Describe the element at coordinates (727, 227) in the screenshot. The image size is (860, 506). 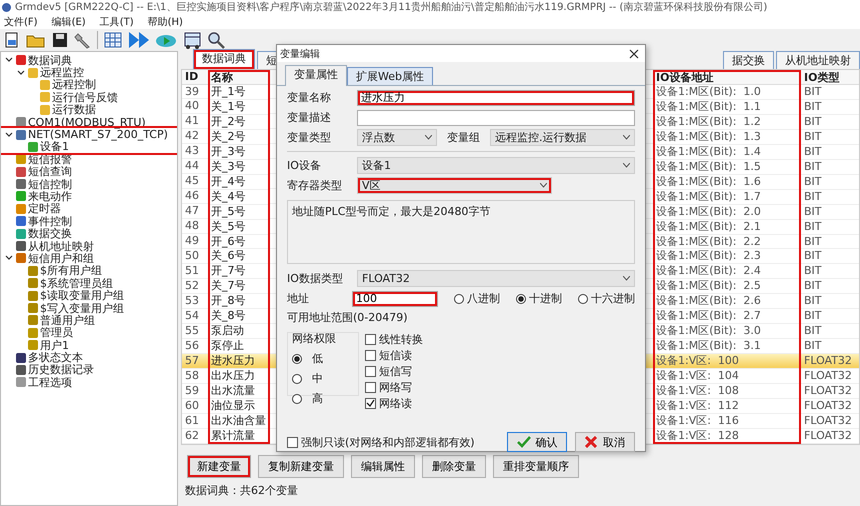
I see `table-cell: 设备1:M区(Bit): 2.1` at that location.